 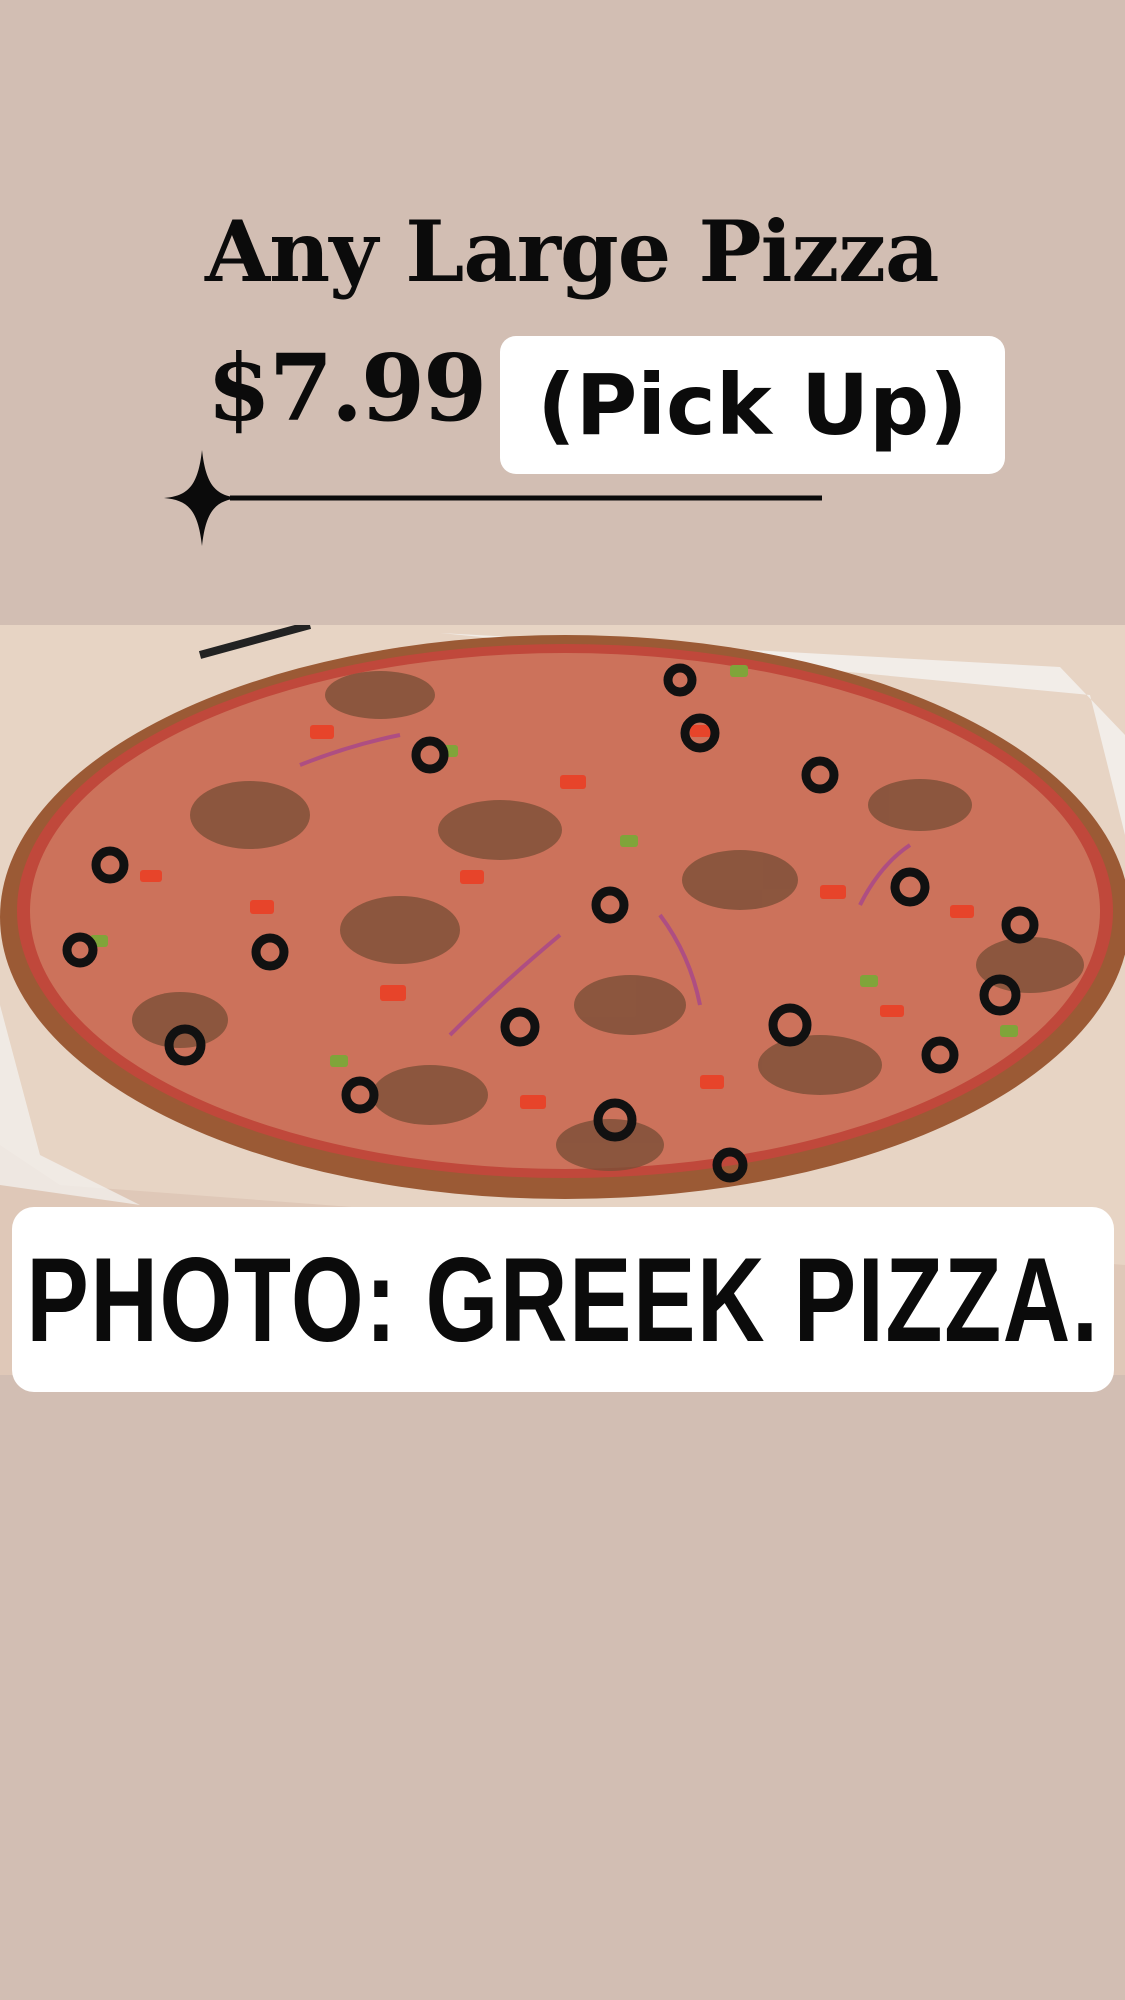 I want to click on promo-price: $7.99, so click(x=347, y=388).